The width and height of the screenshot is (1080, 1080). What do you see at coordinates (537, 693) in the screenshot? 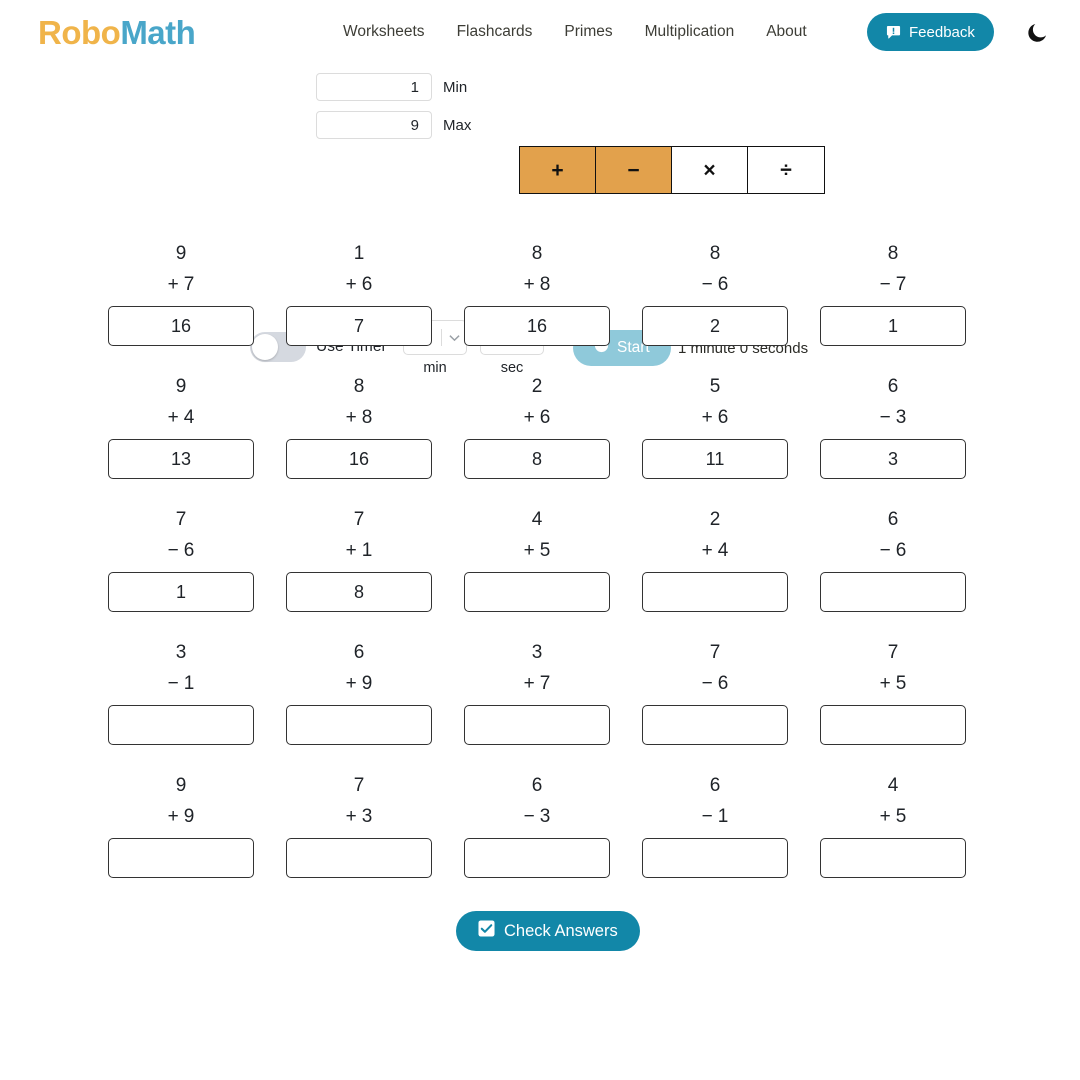
I see `problem-cell: 3 + 7` at bounding box center [537, 693].